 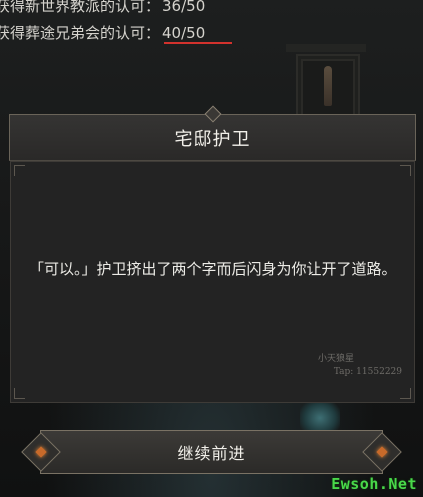 I want to click on window-lintel, so click(x=326, y=48).